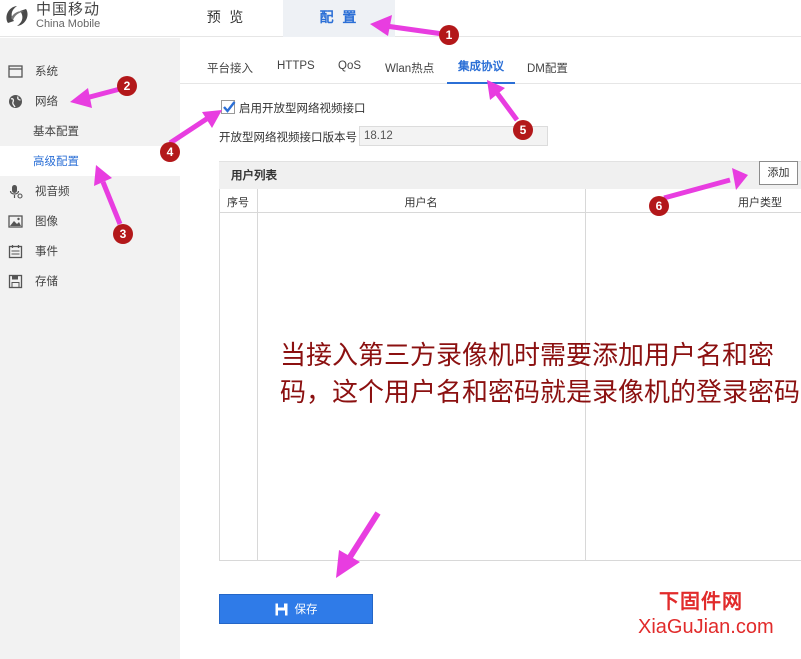 This screenshot has height=659, width=801. I want to click on sidebar-item-image: 图像, so click(90, 221).